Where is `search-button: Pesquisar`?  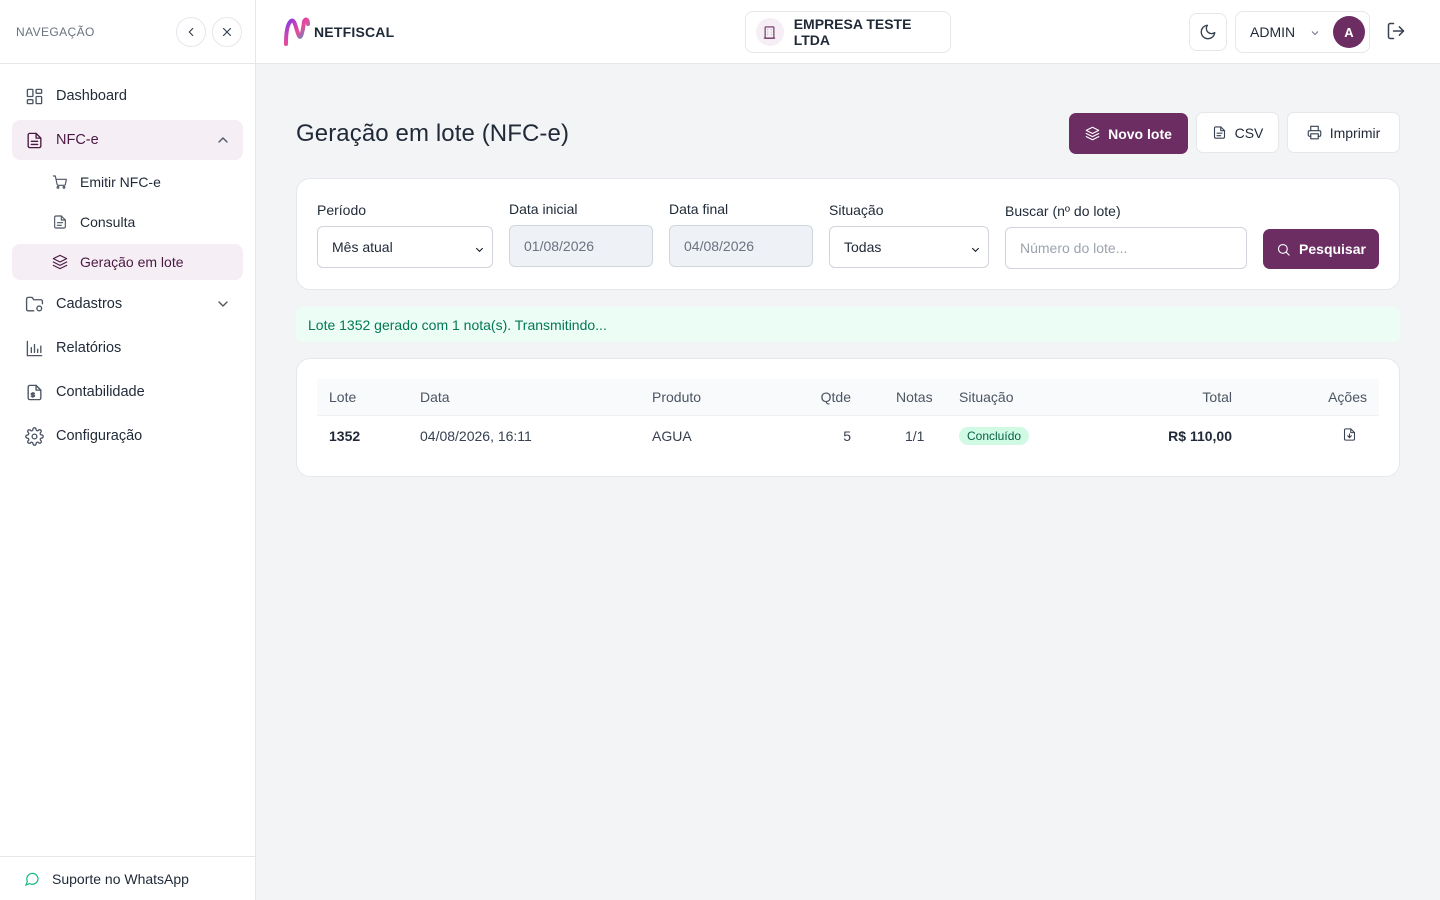
search-button: Pesquisar is located at coordinates (1321, 249).